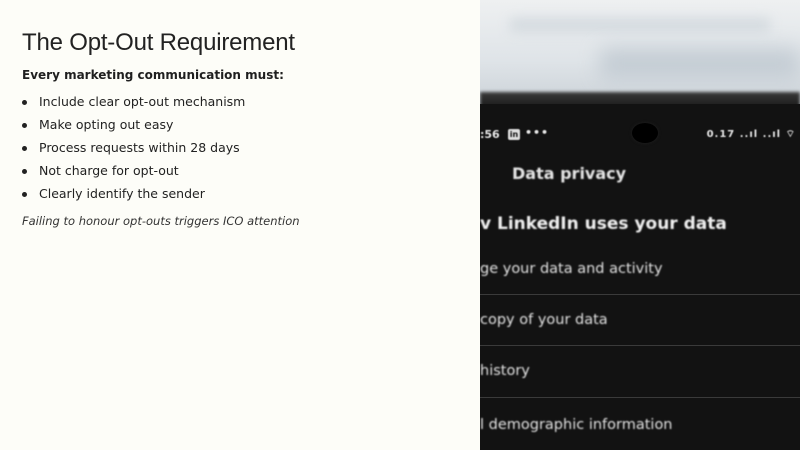 This screenshot has height=450, width=800. Describe the element at coordinates (569, 173) in the screenshot. I see `screen-title: Data privacy` at that location.